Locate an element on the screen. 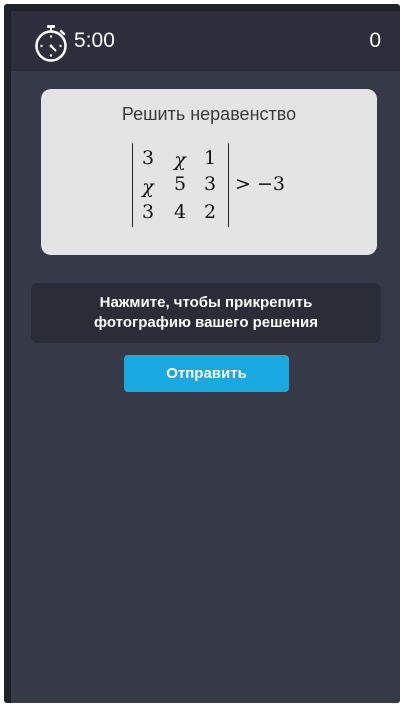  determinant-matrix: 3 χ 1 χ 5 3 3 4 2 is located at coordinates (180, 185).